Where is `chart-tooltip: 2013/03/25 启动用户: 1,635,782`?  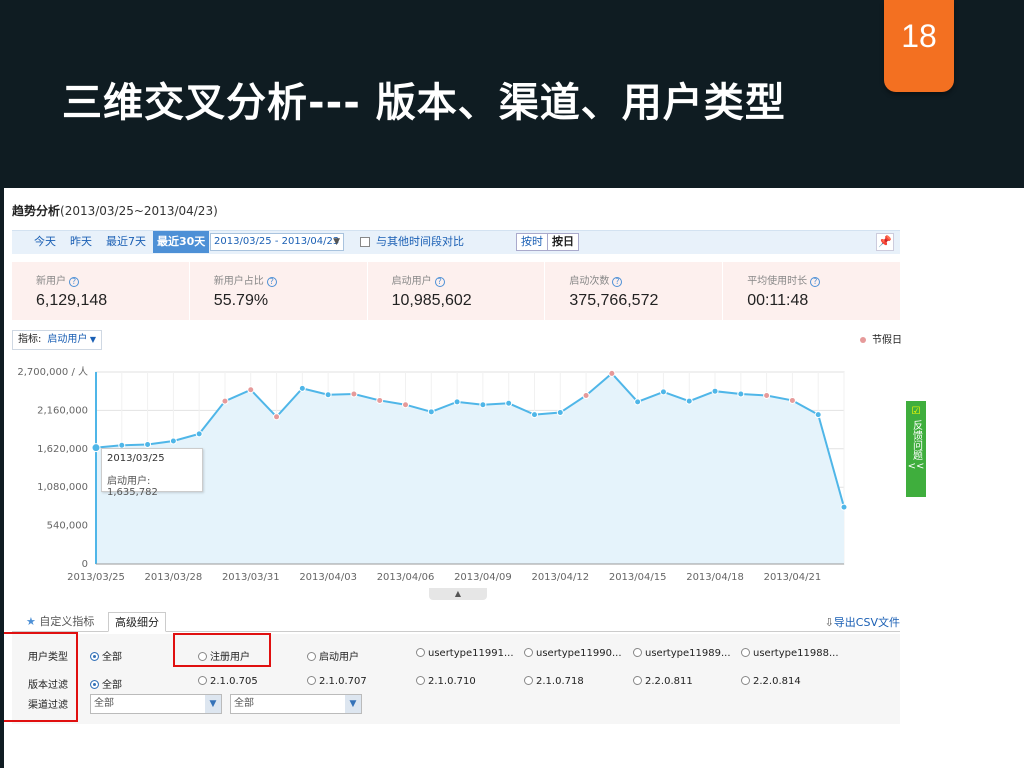
chart-tooltip: 2013/03/25 启动用户: 1,635,782 is located at coordinates (152, 473).